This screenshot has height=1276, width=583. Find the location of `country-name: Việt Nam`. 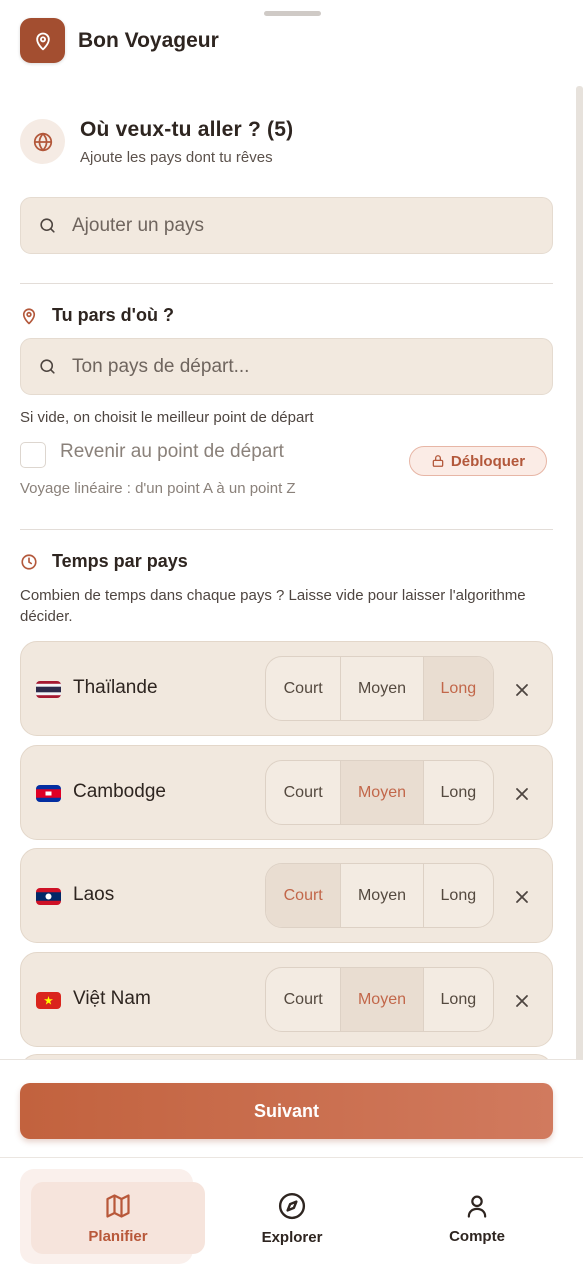

country-name: Việt Nam is located at coordinates (112, 998).